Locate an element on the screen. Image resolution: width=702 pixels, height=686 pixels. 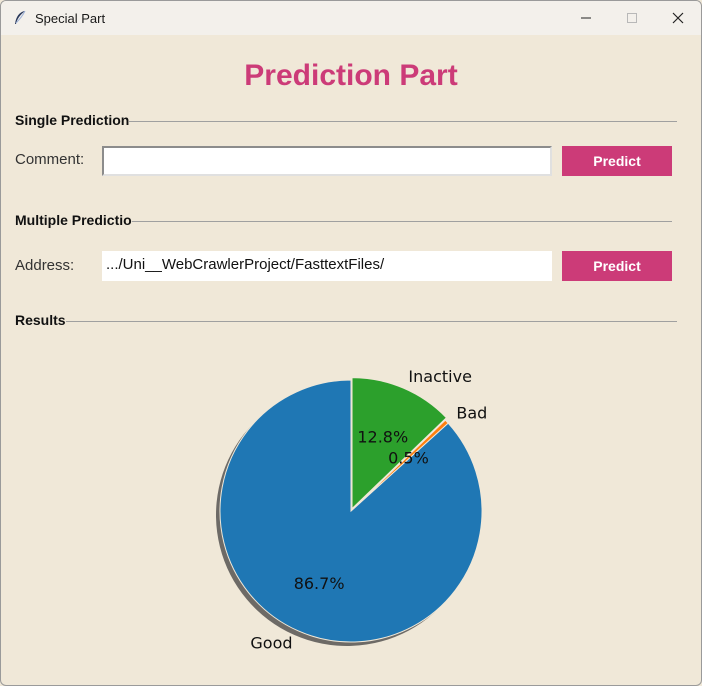
pie-slices is located at coordinates (351, 510).